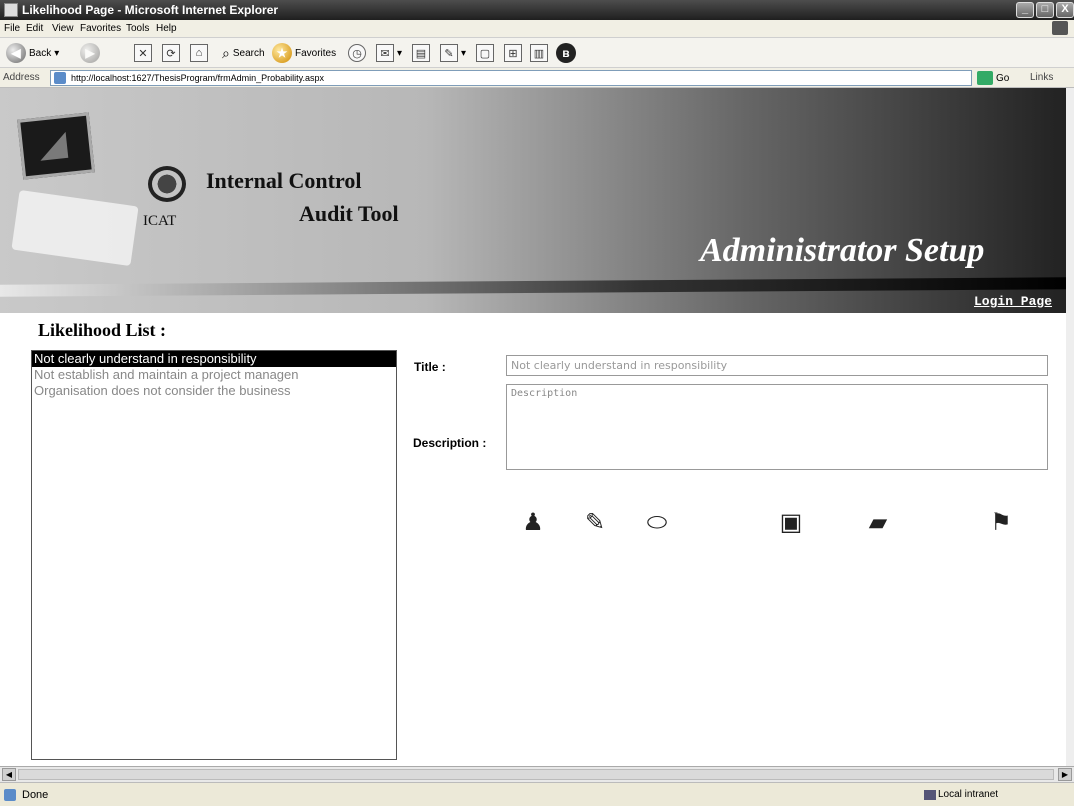 Image resolution: width=1074 pixels, height=806 pixels. What do you see at coordinates (1070, 427) in the screenshot?
I see `vertical-scrollbar` at bounding box center [1070, 427].